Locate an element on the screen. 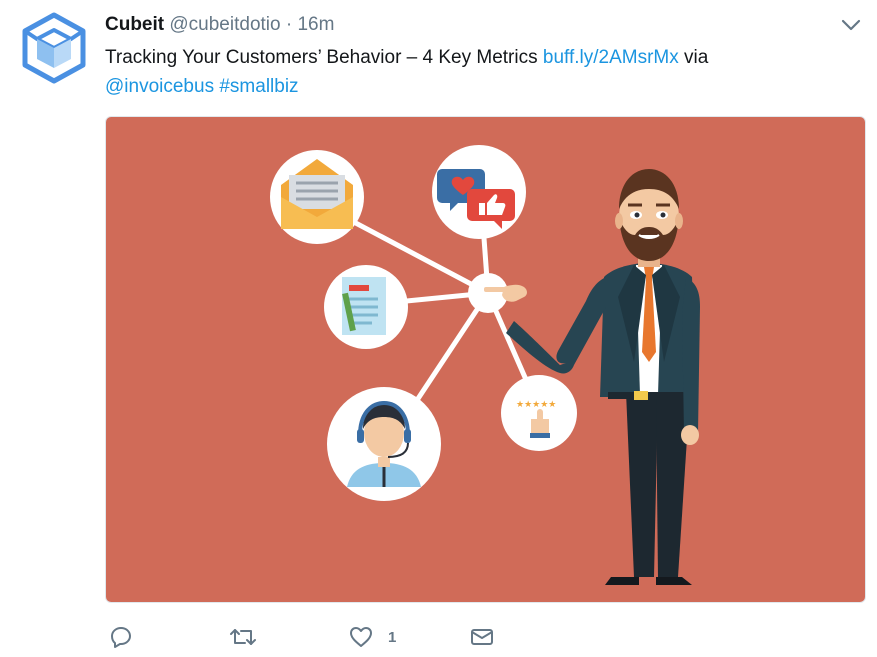  display-name: Cubeit is located at coordinates (134, 24).